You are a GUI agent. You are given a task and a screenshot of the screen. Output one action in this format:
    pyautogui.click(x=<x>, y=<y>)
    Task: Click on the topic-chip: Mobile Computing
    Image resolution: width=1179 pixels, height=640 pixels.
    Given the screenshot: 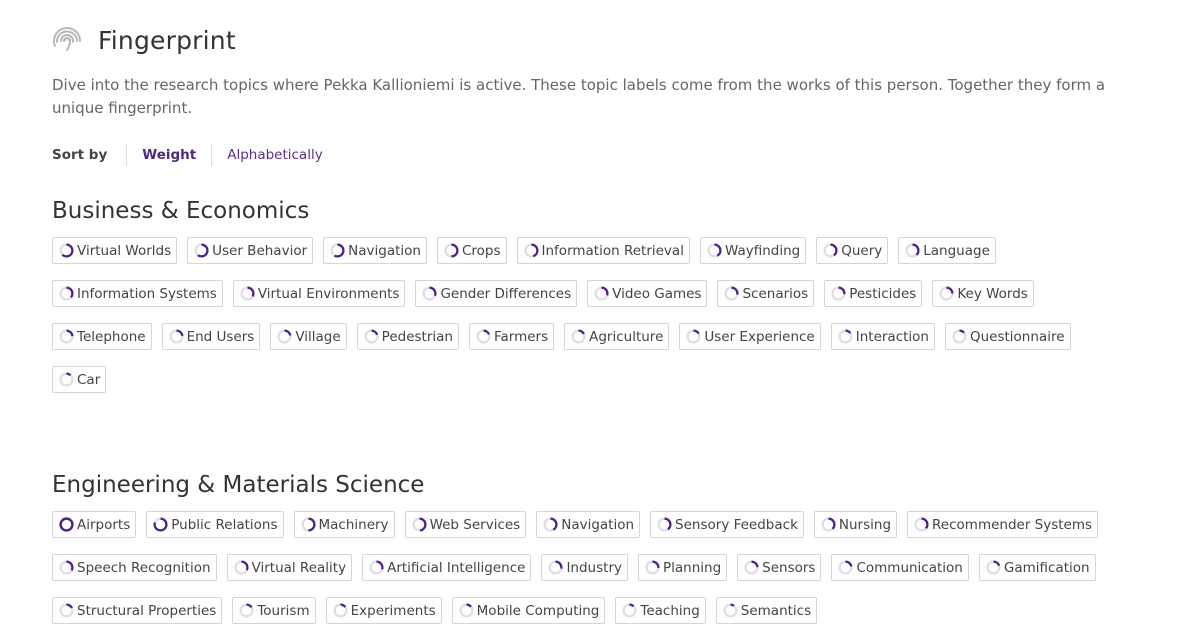 What is the action you would take?
    pyautogui.click(x=528, y=610)
    